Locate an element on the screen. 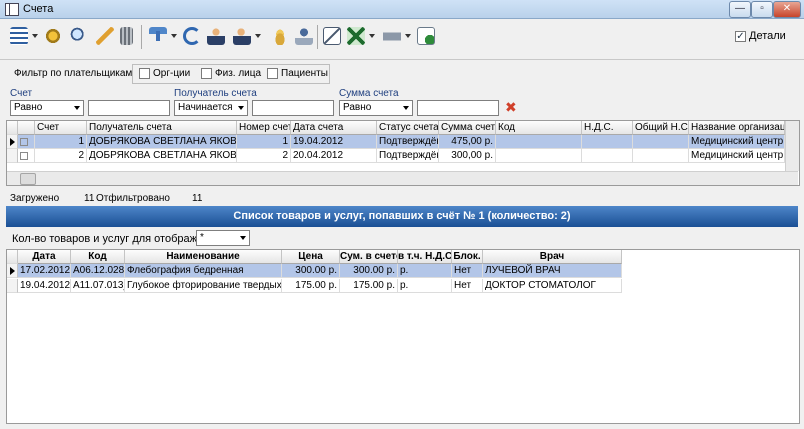 The image size is (804, 429). column-header: Дата is located at coordinates (44, 257).